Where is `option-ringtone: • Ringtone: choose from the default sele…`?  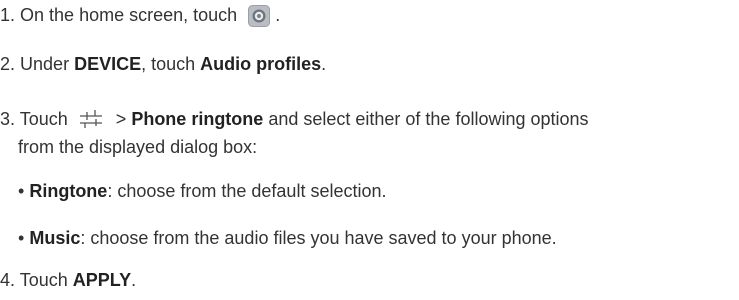 option-ringtone: • Ringtone: choose from the default sele… is located at coordinates (202, 191).